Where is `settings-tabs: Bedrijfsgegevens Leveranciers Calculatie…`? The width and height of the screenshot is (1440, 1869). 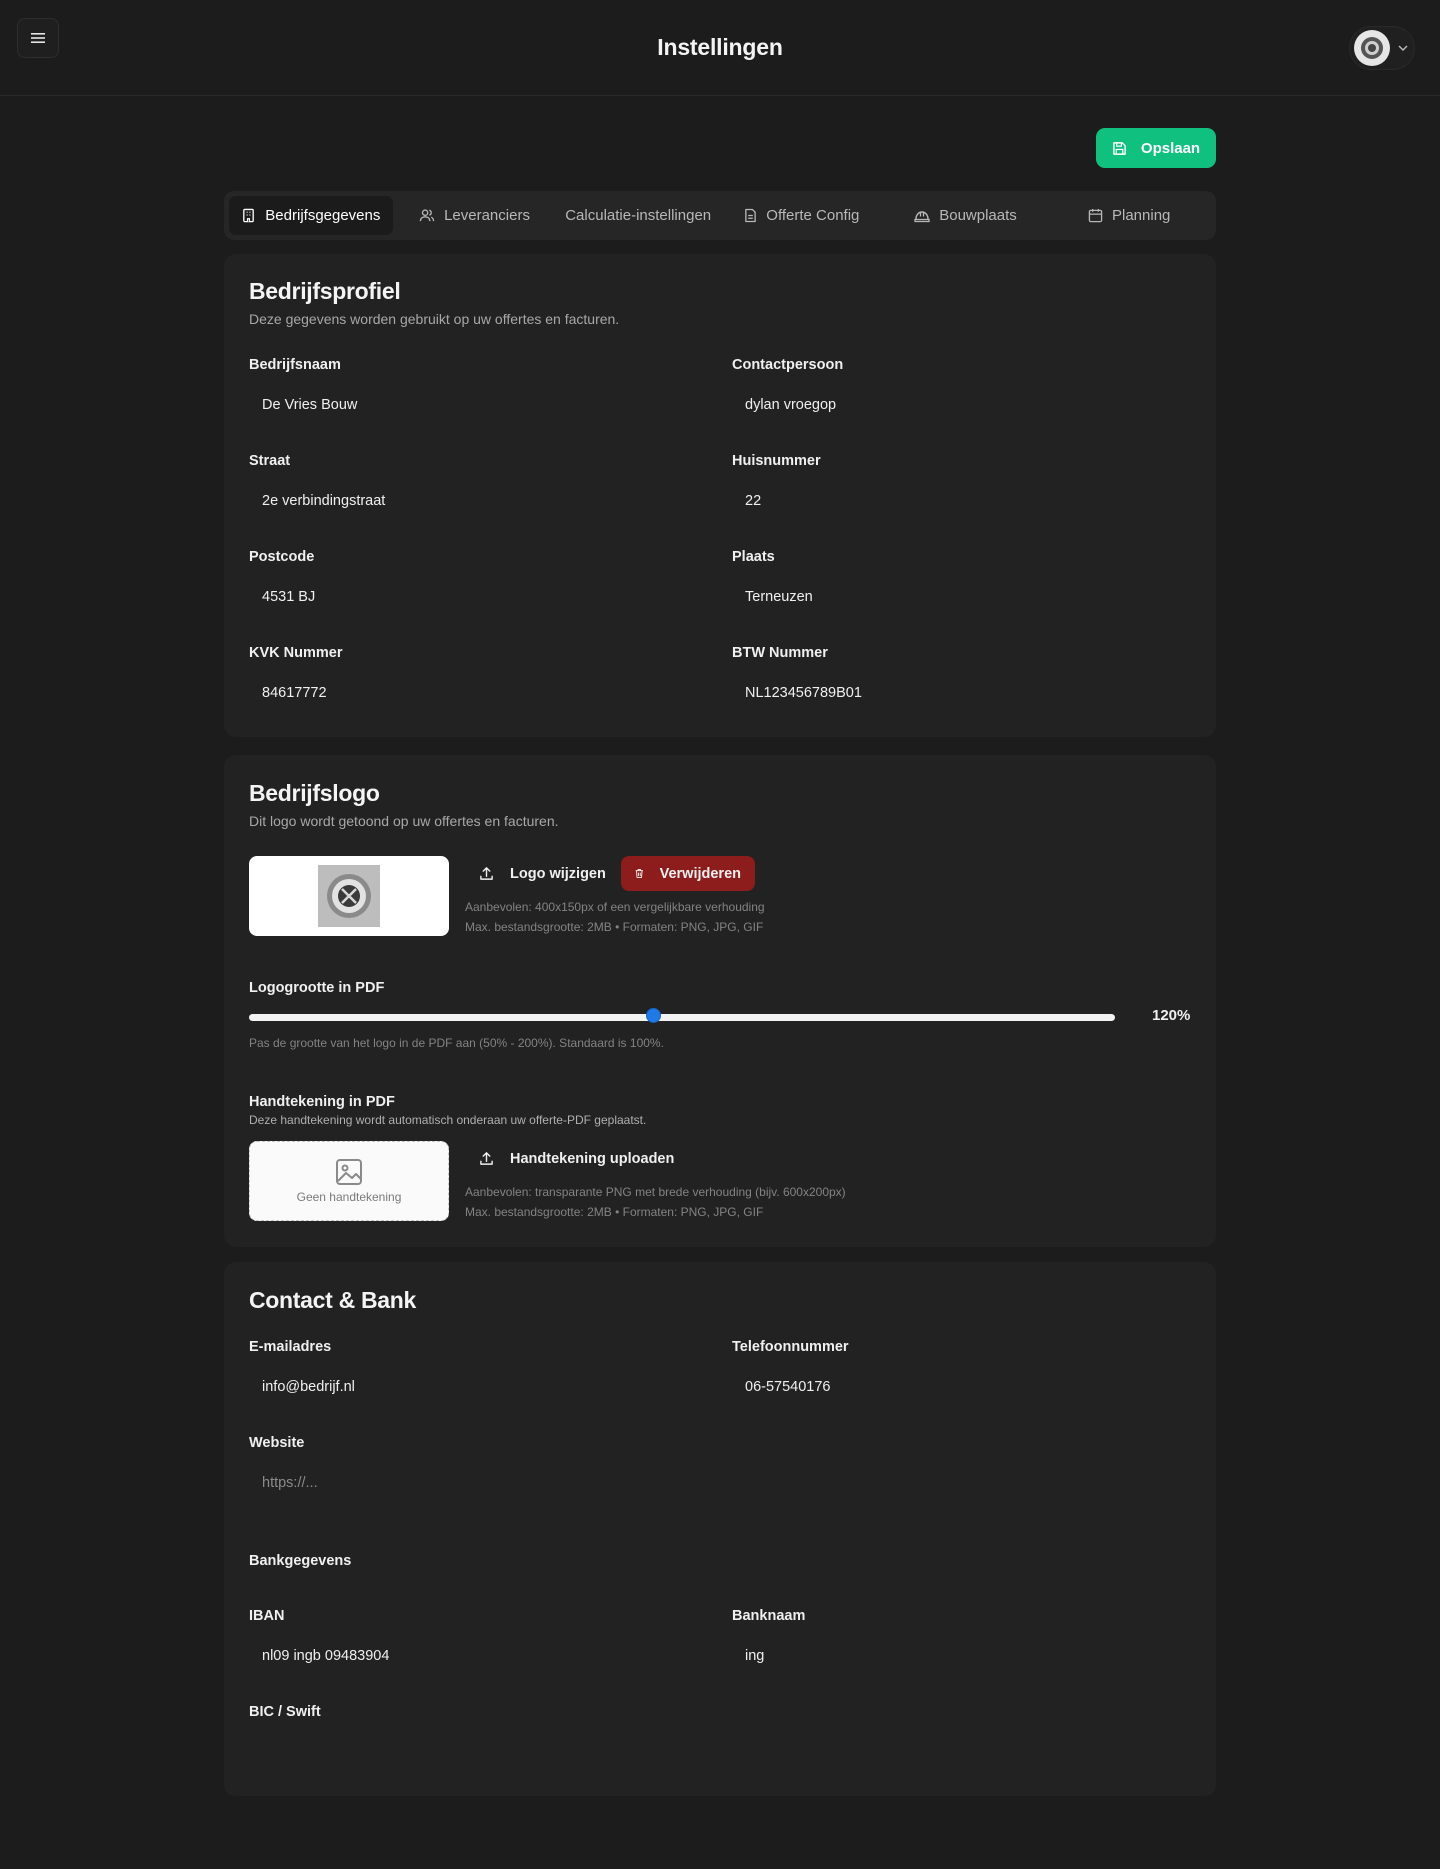 settings-tabs: Bedrijfsgegevens Leveranciers Calculatie… is located at coordinates (720, 215).